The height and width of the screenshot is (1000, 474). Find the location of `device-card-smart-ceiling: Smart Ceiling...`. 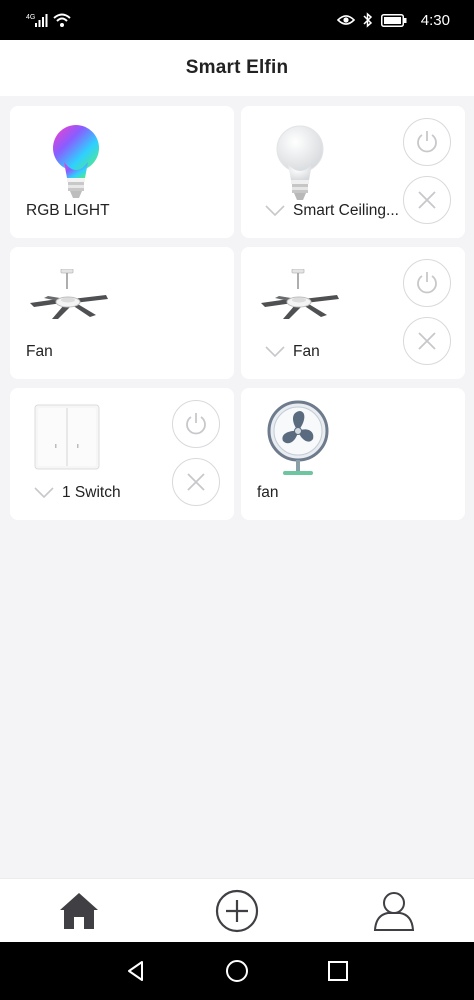

device-card-smart-ceiling: Smart Ceiling... is located at coordinates (353, 172).